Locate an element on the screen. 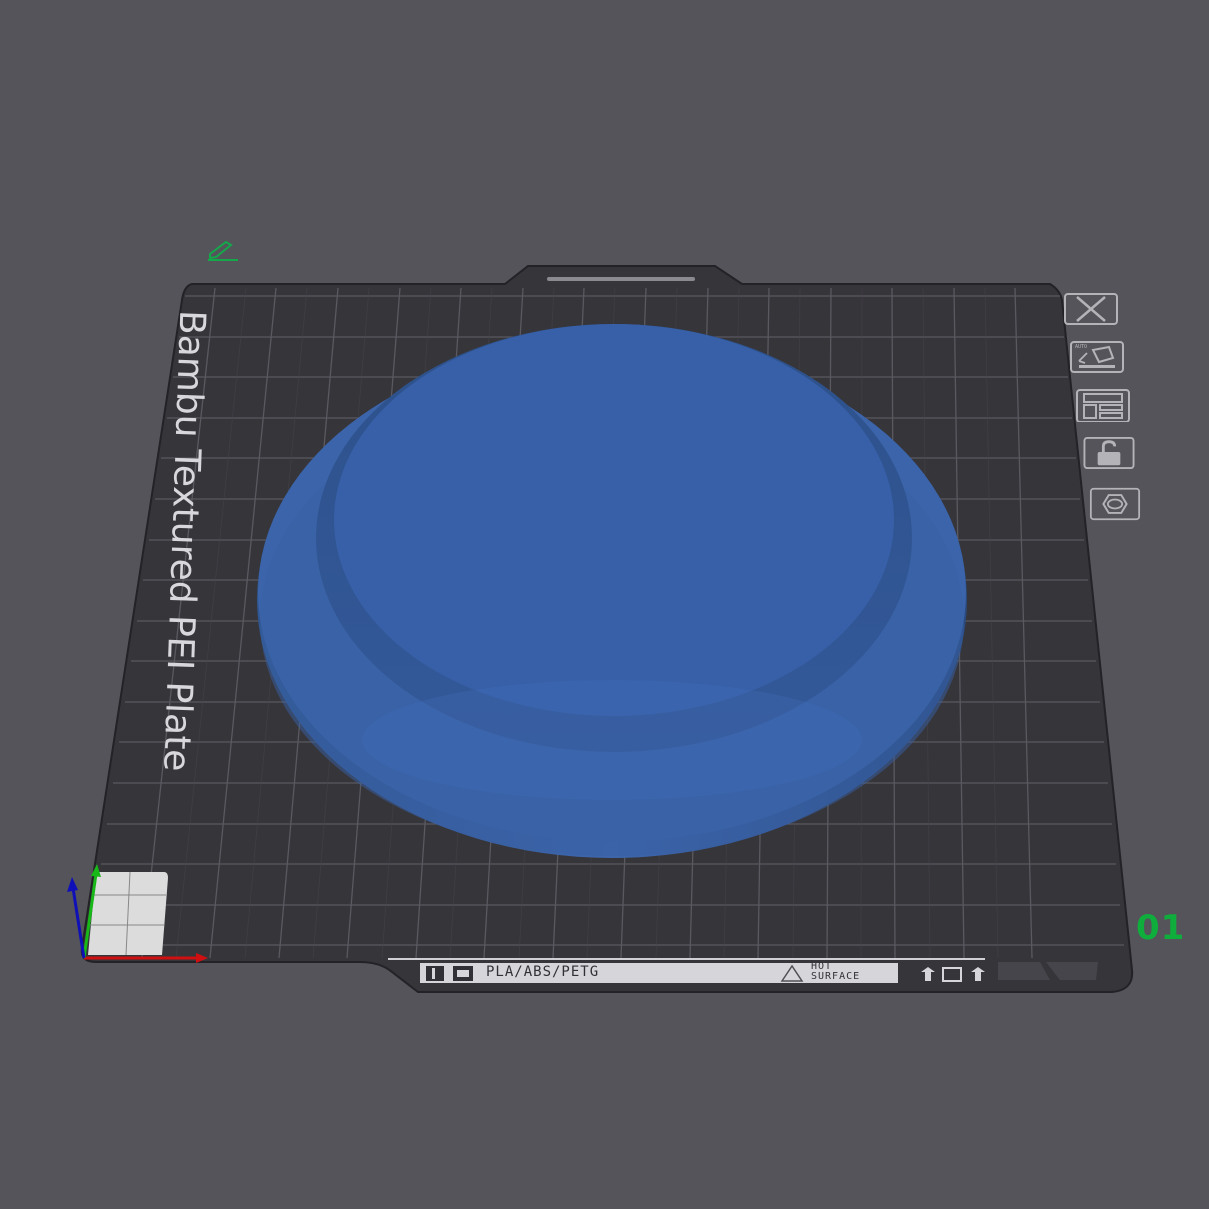 The height and width of the screenshot is (1209, 1209). auto-orient-icon: AUTO is located at coordinates (1097, 357).